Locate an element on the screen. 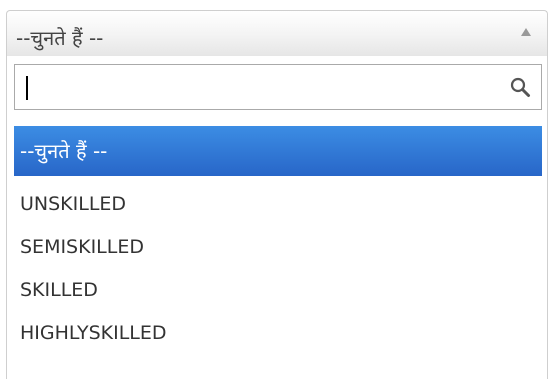 Image resolution: width=556 pixels, height=379 pixels. option-item-highlyskilled: HIGHLYSKILLED is located at coordinates (278, 333).